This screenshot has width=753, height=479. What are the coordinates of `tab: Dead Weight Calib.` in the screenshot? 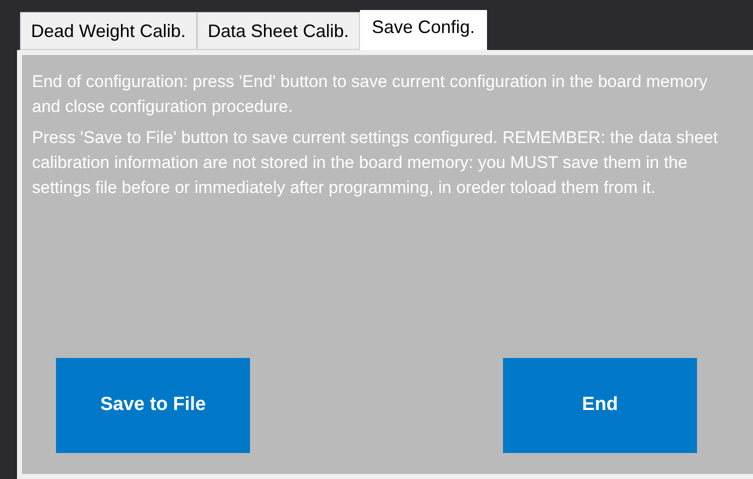 It's located at (108, 31).